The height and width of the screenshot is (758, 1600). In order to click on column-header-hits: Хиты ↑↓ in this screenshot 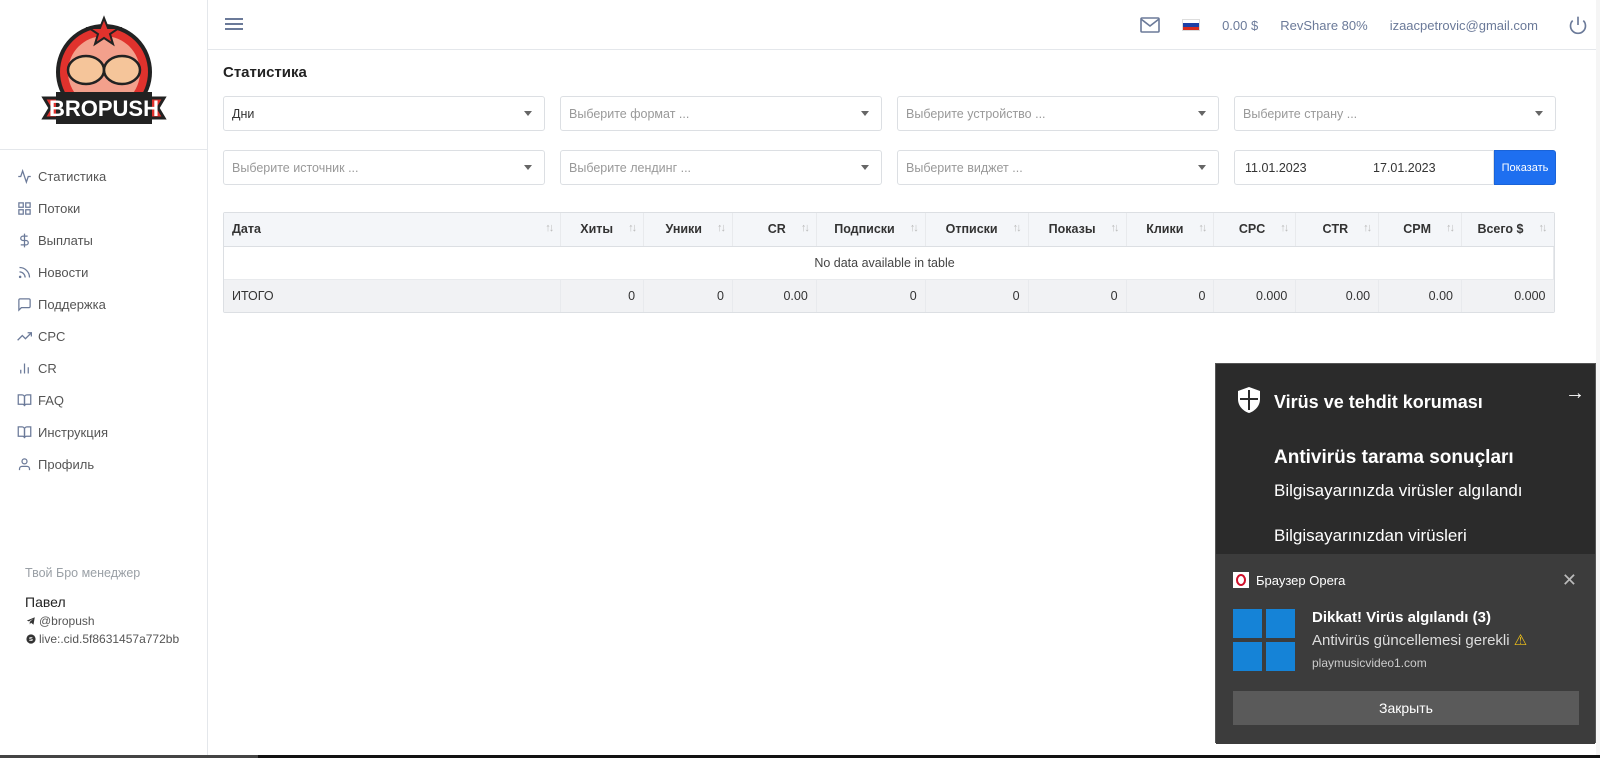, I will do `click(602, 230)`.